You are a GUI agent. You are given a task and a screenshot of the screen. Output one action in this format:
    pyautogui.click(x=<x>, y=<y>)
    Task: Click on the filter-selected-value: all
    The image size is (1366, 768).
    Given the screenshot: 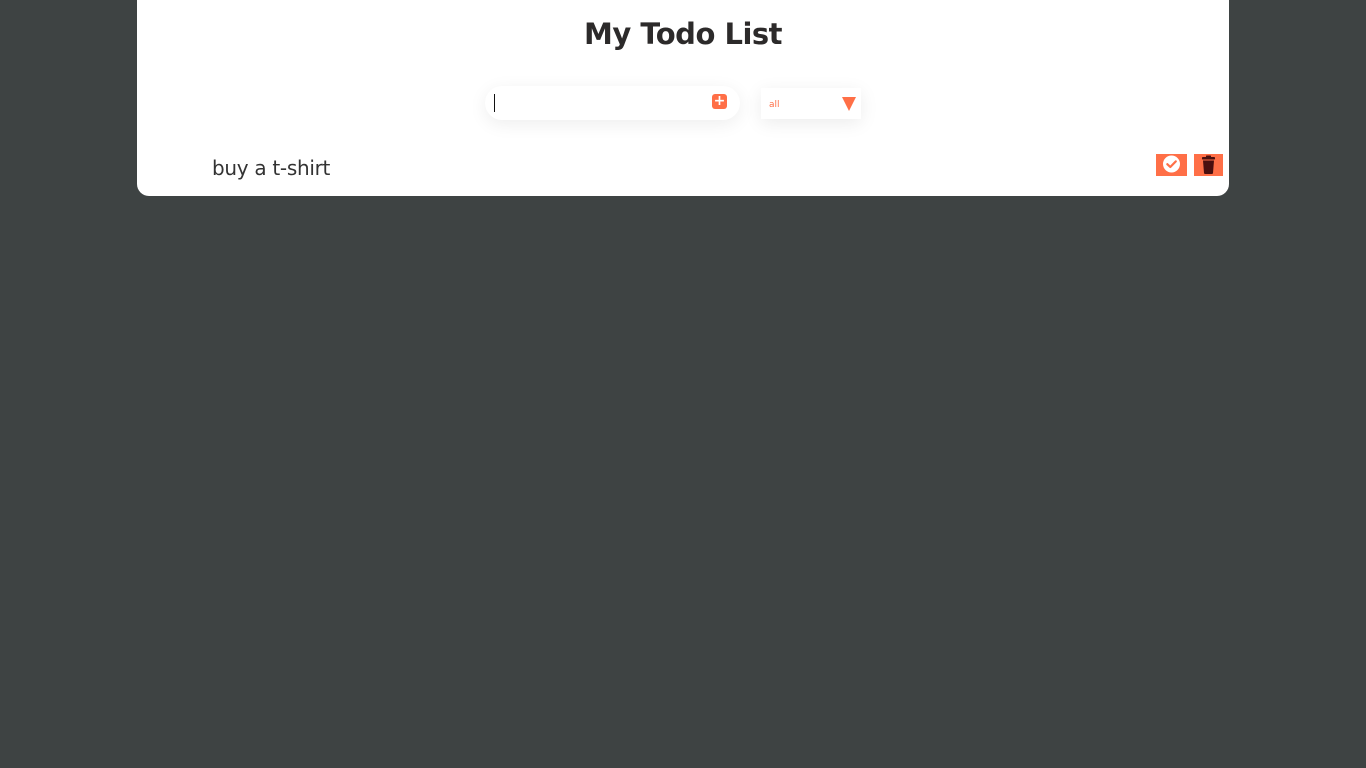 What is the action you would take?
    pyautogui.click(x=774, y=105)
    